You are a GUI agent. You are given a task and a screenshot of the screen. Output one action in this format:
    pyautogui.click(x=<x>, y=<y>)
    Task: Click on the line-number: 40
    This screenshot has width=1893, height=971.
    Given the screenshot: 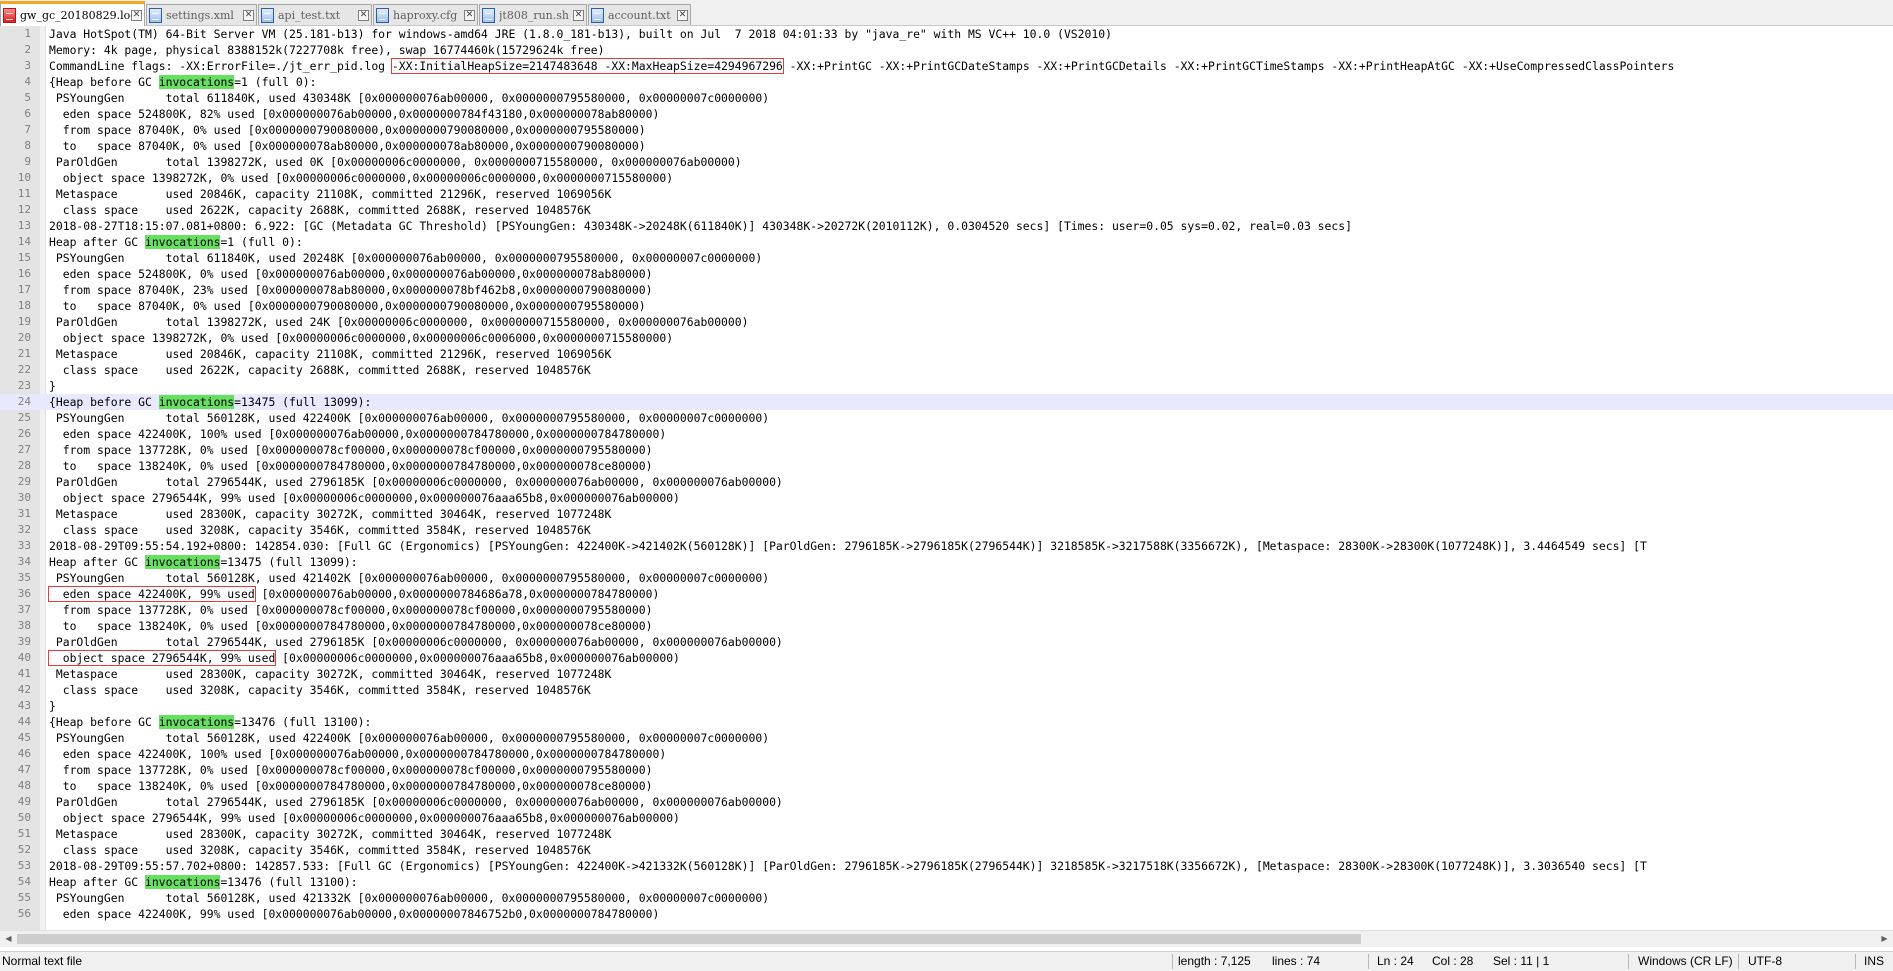 What is the action you would take?
    pyautogui.click(x=24, y=657)
    